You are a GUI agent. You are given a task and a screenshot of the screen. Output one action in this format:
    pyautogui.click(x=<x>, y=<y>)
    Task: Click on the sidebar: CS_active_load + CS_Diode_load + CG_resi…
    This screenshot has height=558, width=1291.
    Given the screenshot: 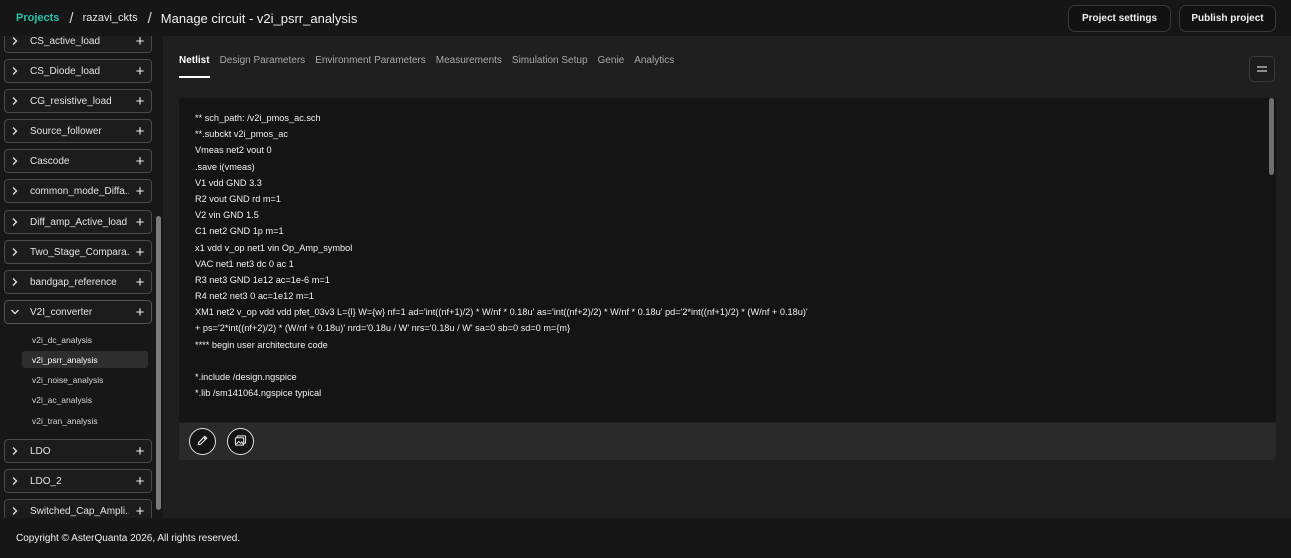 What is the action you would take?
    pyautogui.click(x=81, y=277)
    